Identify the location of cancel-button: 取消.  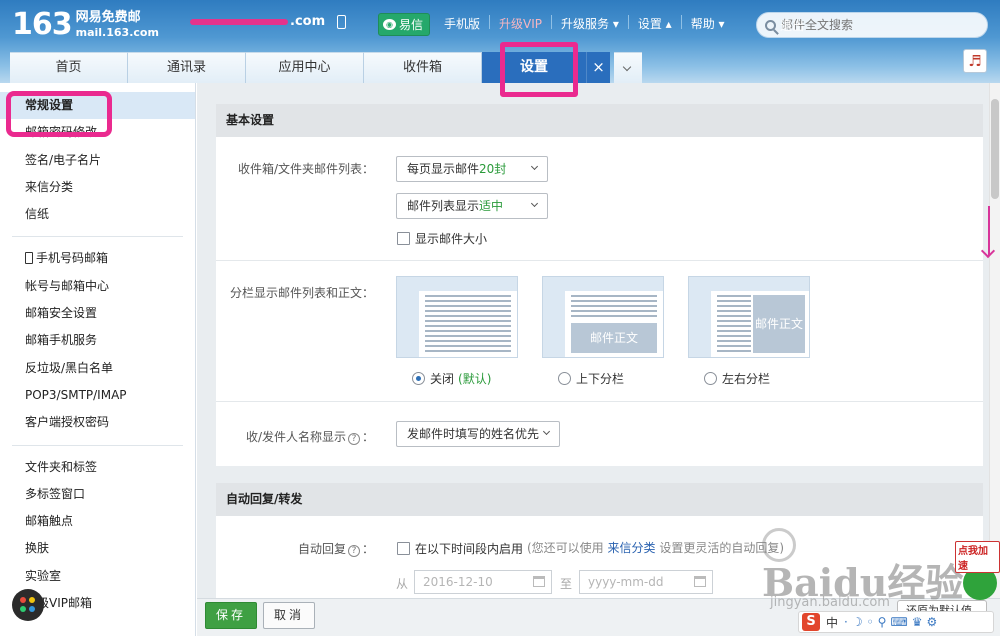
(289, 615).